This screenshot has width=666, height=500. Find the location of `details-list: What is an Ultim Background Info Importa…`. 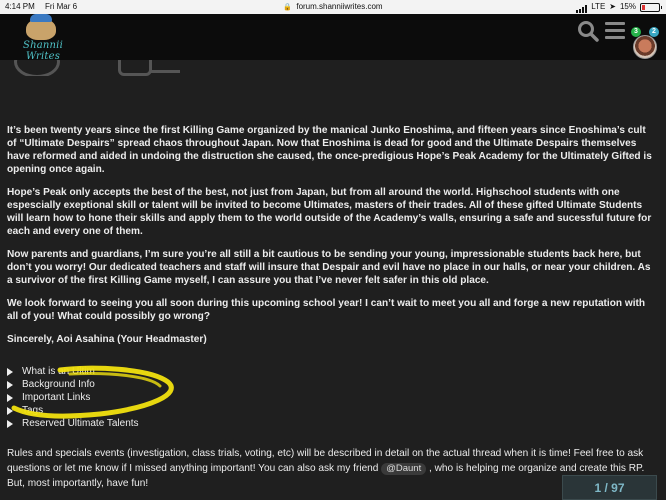

details-list: What is an Ultim Background Info Importa… is located at coordinates (157, 397).